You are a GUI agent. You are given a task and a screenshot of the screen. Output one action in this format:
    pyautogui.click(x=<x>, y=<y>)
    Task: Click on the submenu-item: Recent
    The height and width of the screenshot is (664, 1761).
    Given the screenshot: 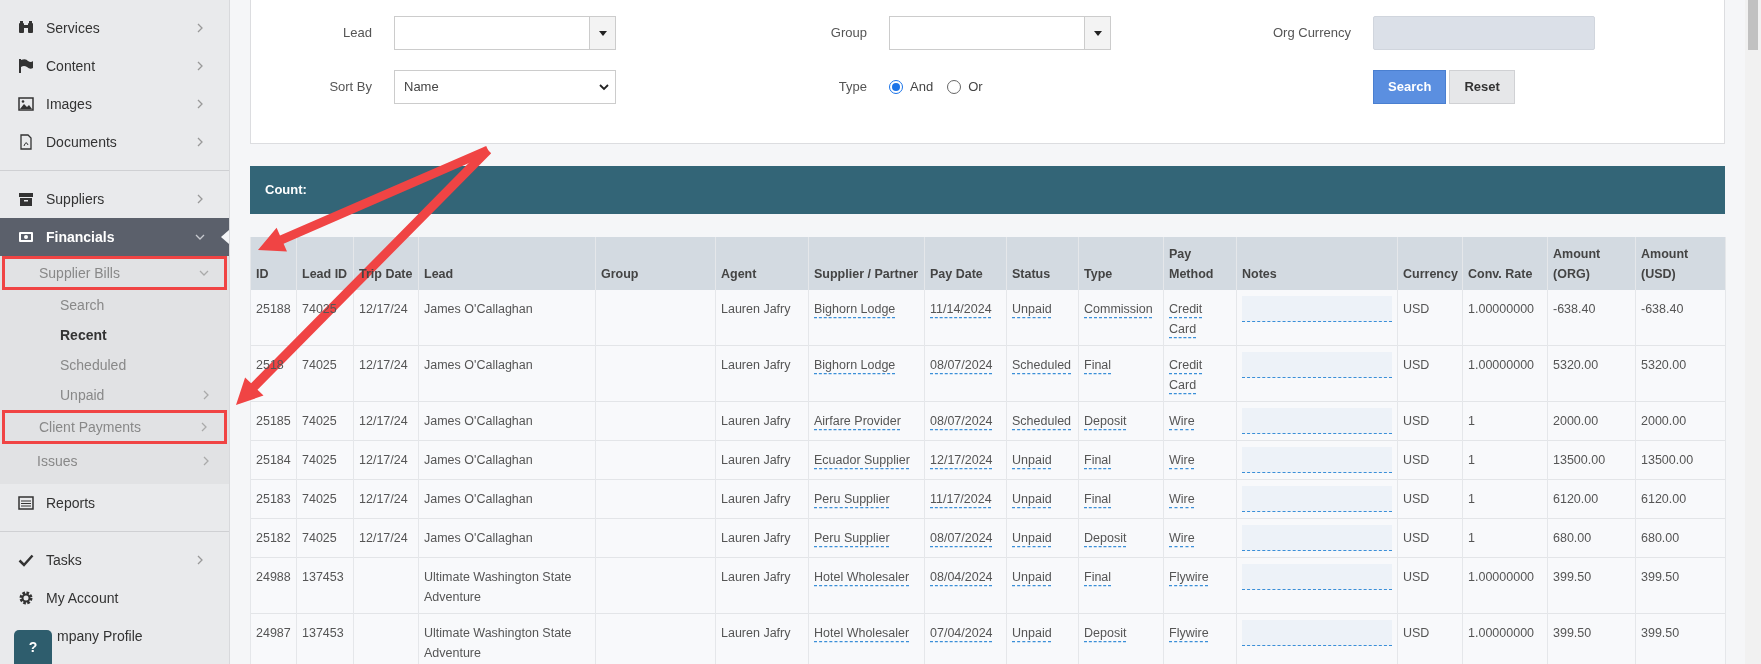 What is the action you would take?
    pyautogui.click(x=114, y=335)
    